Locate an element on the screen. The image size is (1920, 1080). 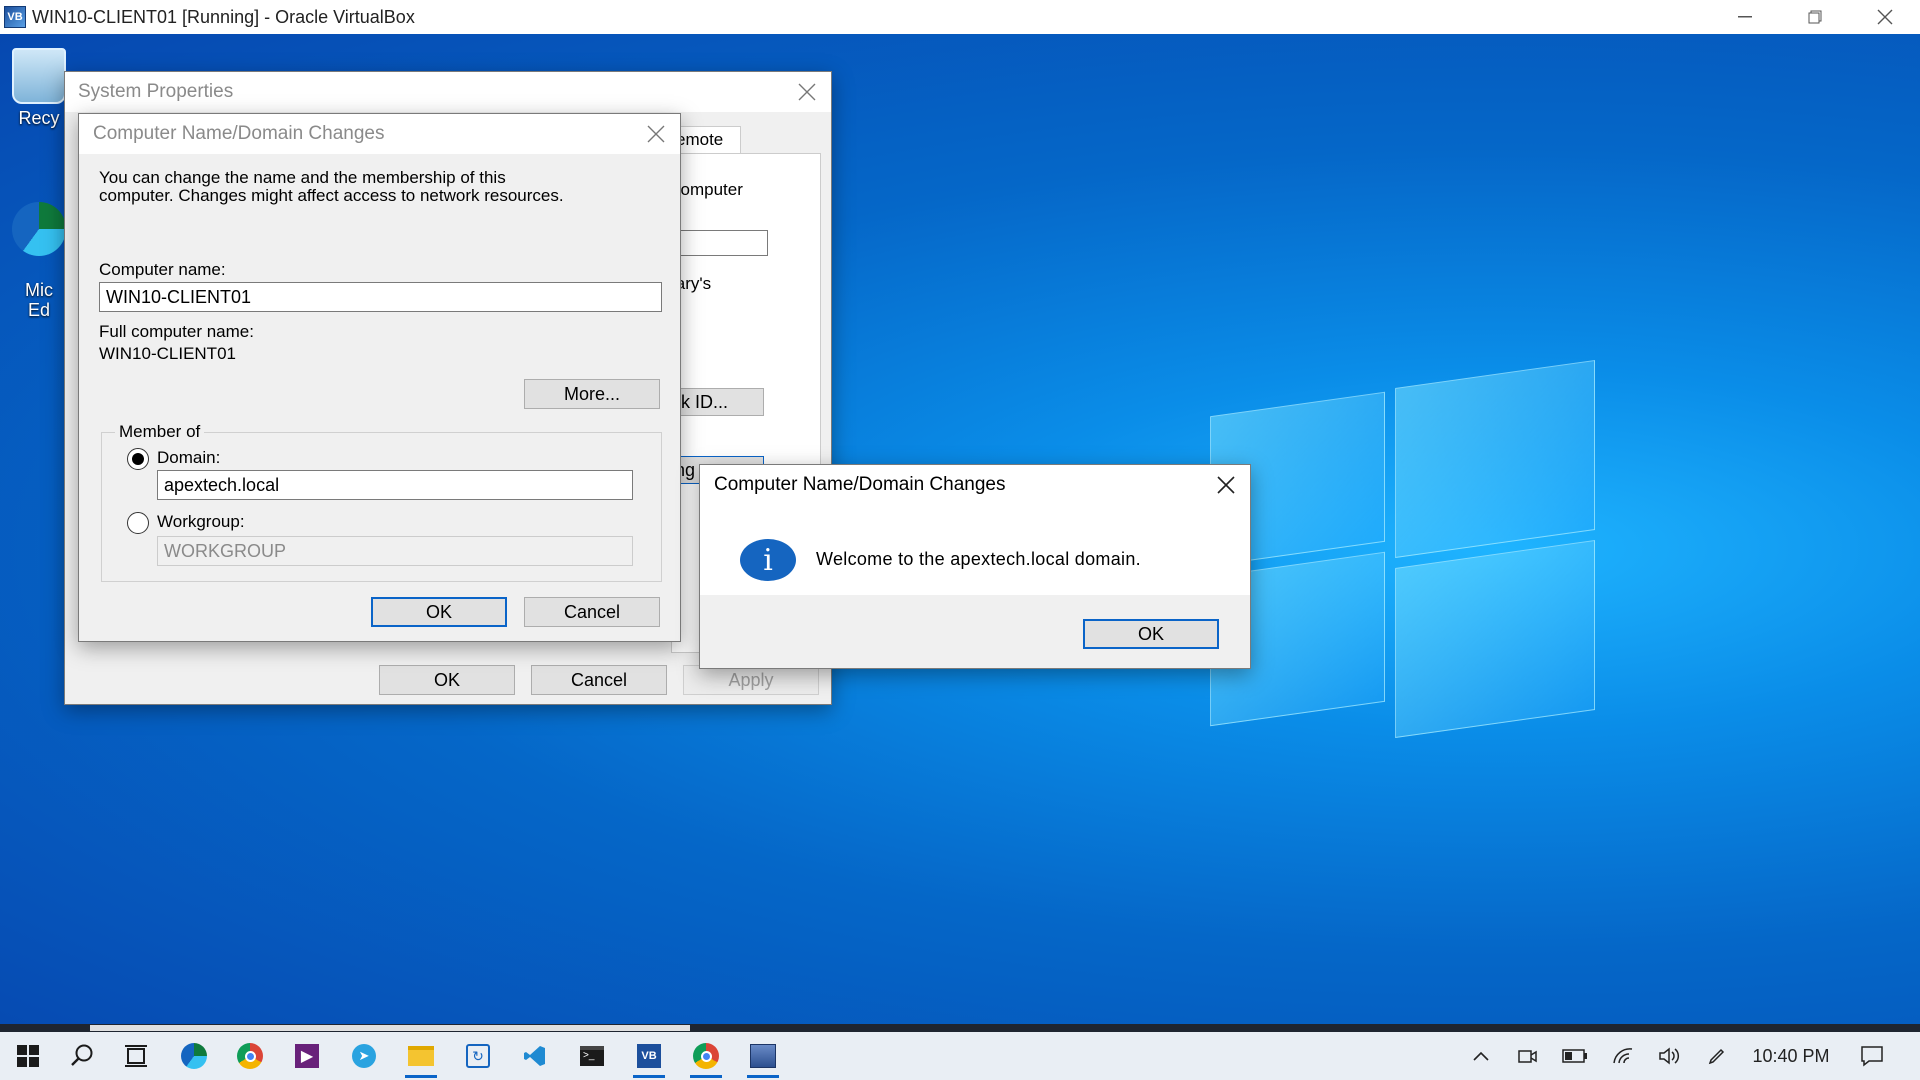
computer-name-input: WIN10-CLIENT01 is located at coordinates (380, 297).